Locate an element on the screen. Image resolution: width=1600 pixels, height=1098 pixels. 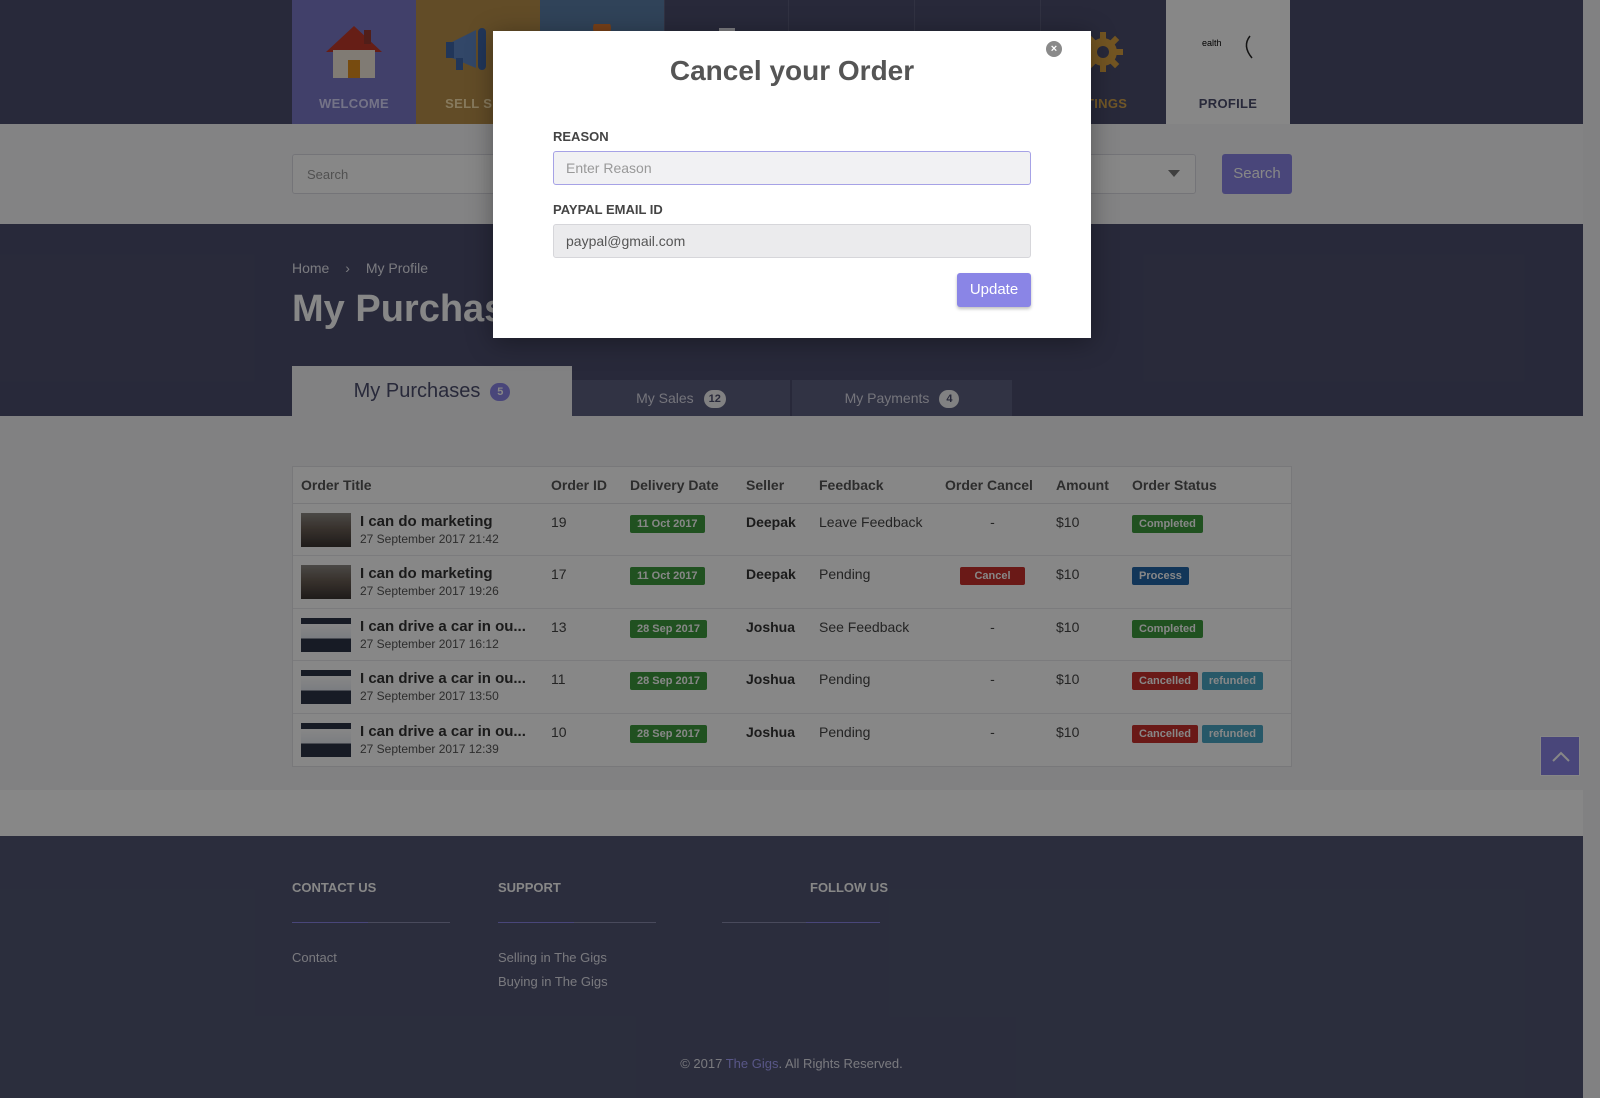
modal-title: Cancel your Order is located at coordinates (792, 70).